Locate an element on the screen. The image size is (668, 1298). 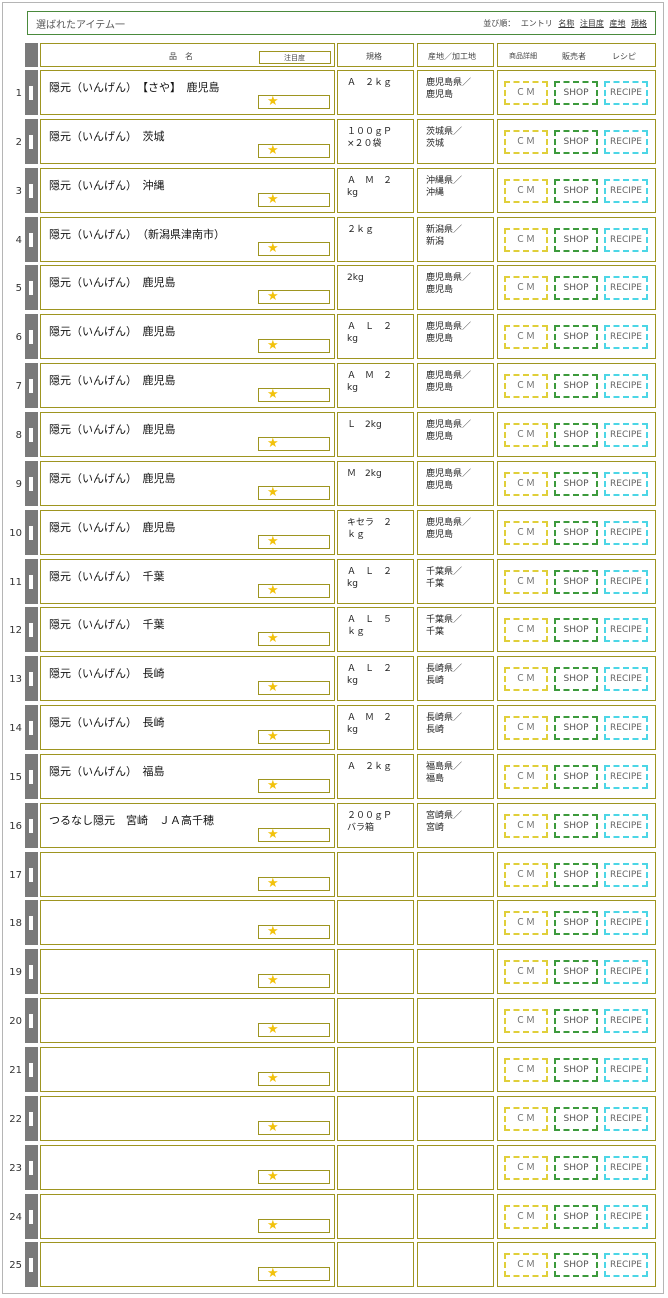
item-name: 隠元（いんげん） （新潟県津南市） is located at coordinates (137, 234).